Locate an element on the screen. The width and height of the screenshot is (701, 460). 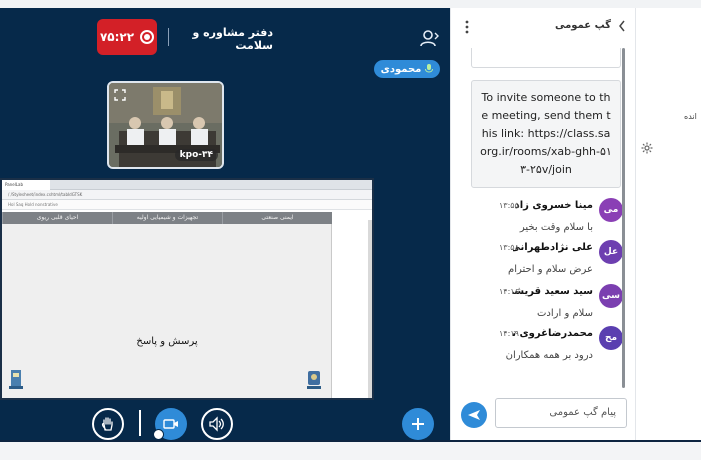
speaker-icon is located at coordinates (216, 424).